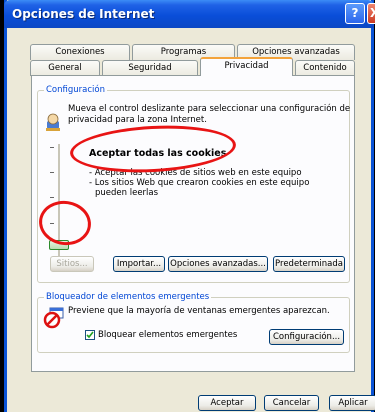  I want to click on close-button: X, so click(371, 13).